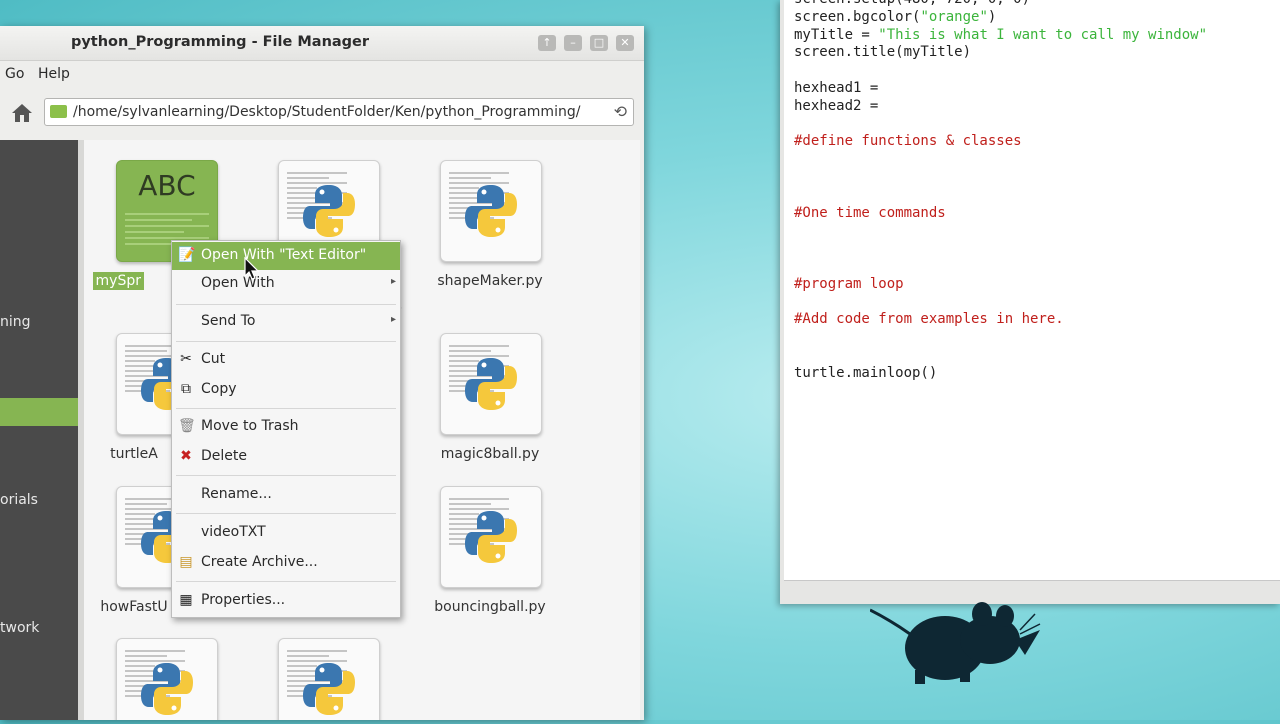 This screenshot has height=724, width=1280. What do you see at coordinates (286, 390) in the screenshot?
I see `menu-item-copy: ⧉ Copy` at bounding box center [286, 390].